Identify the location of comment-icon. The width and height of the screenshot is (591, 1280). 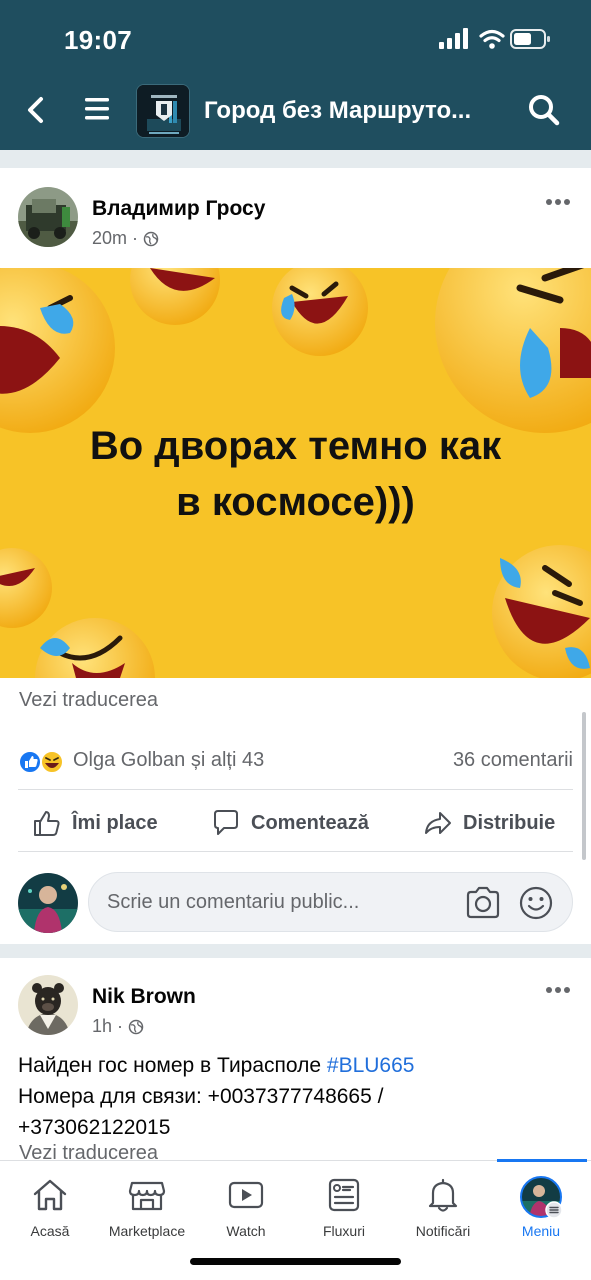
(226, 822).